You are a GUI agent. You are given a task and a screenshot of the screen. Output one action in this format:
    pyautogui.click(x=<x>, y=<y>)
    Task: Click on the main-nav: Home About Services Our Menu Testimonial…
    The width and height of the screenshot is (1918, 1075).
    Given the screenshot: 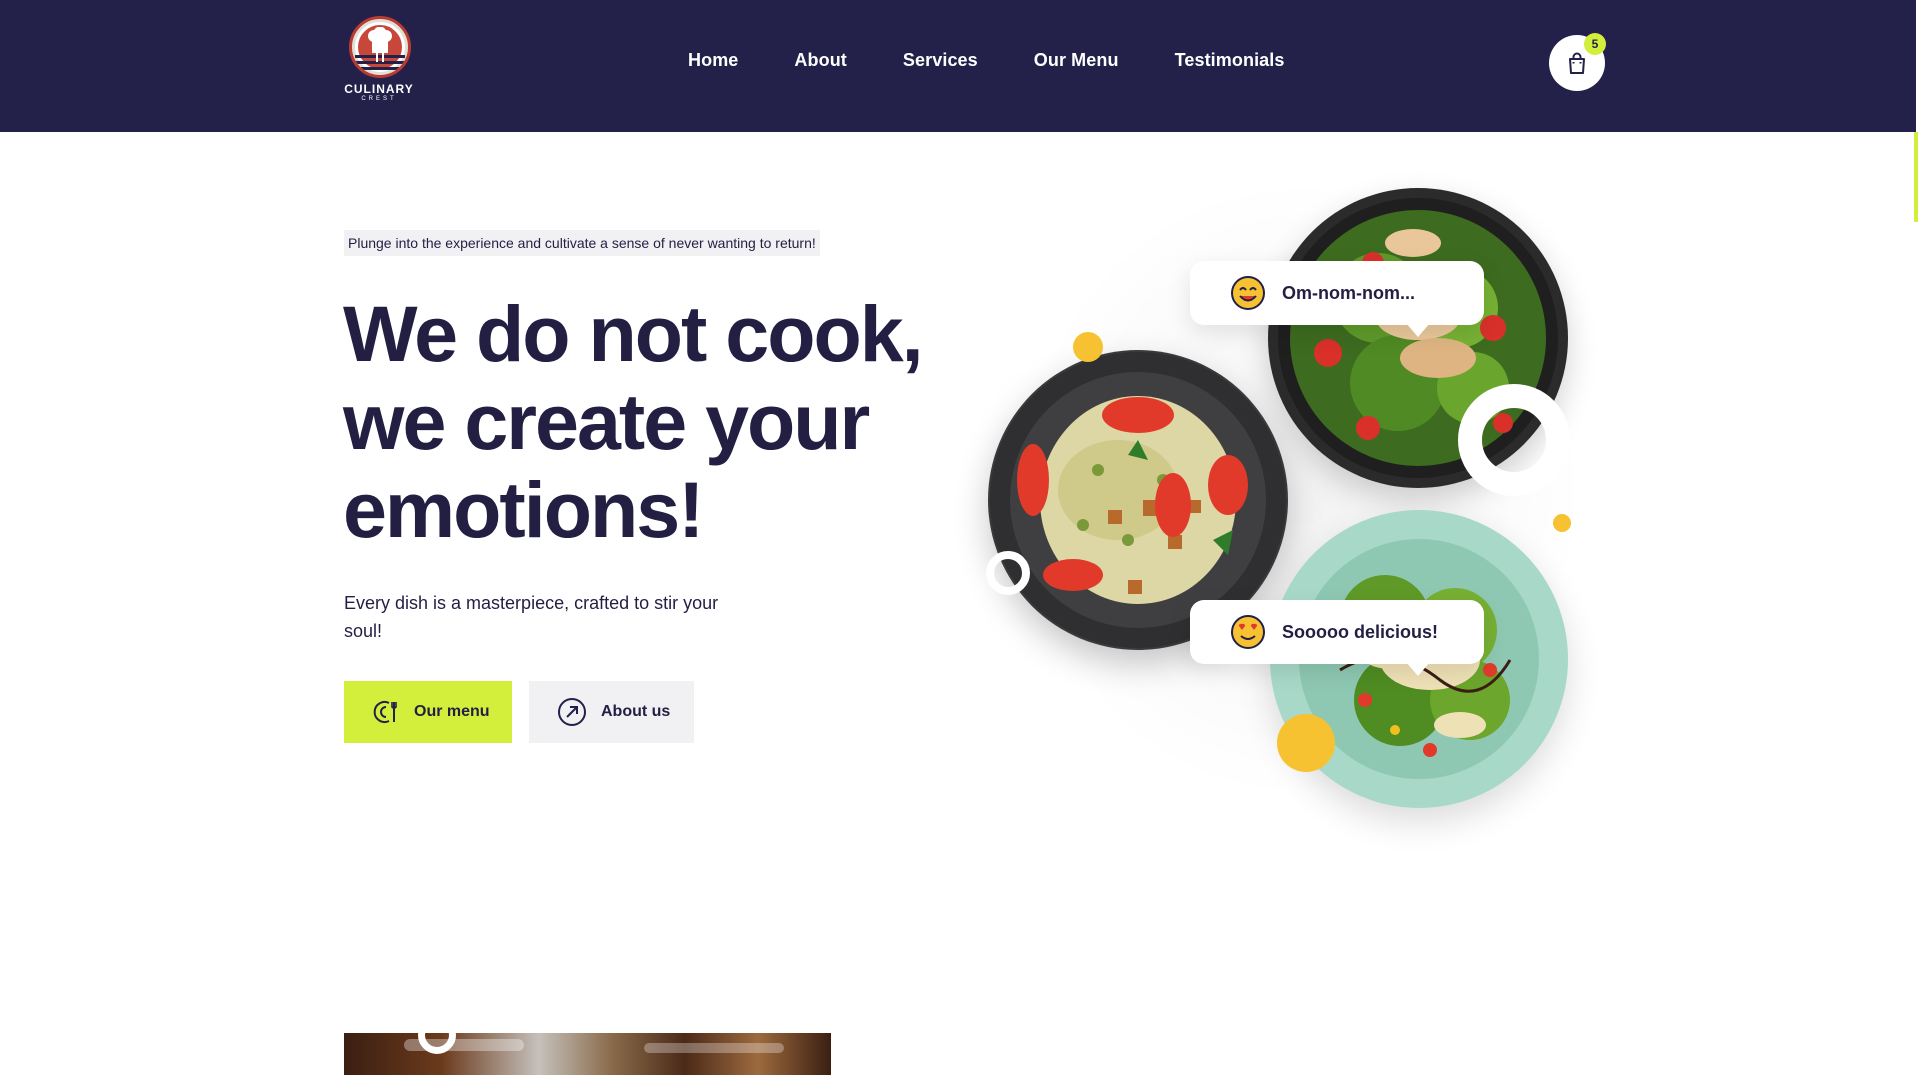 What is the action you would take?
    pyautogui.click(x=986, y=60)
    